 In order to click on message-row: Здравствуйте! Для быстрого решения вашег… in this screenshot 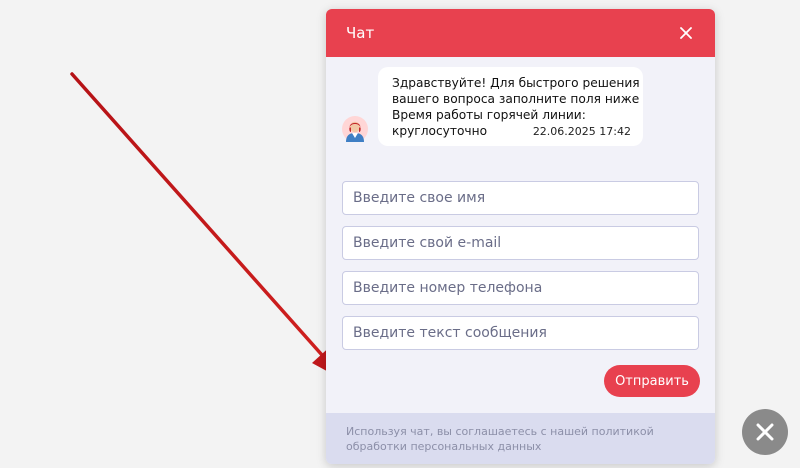, I will do `click(492, 106)`.